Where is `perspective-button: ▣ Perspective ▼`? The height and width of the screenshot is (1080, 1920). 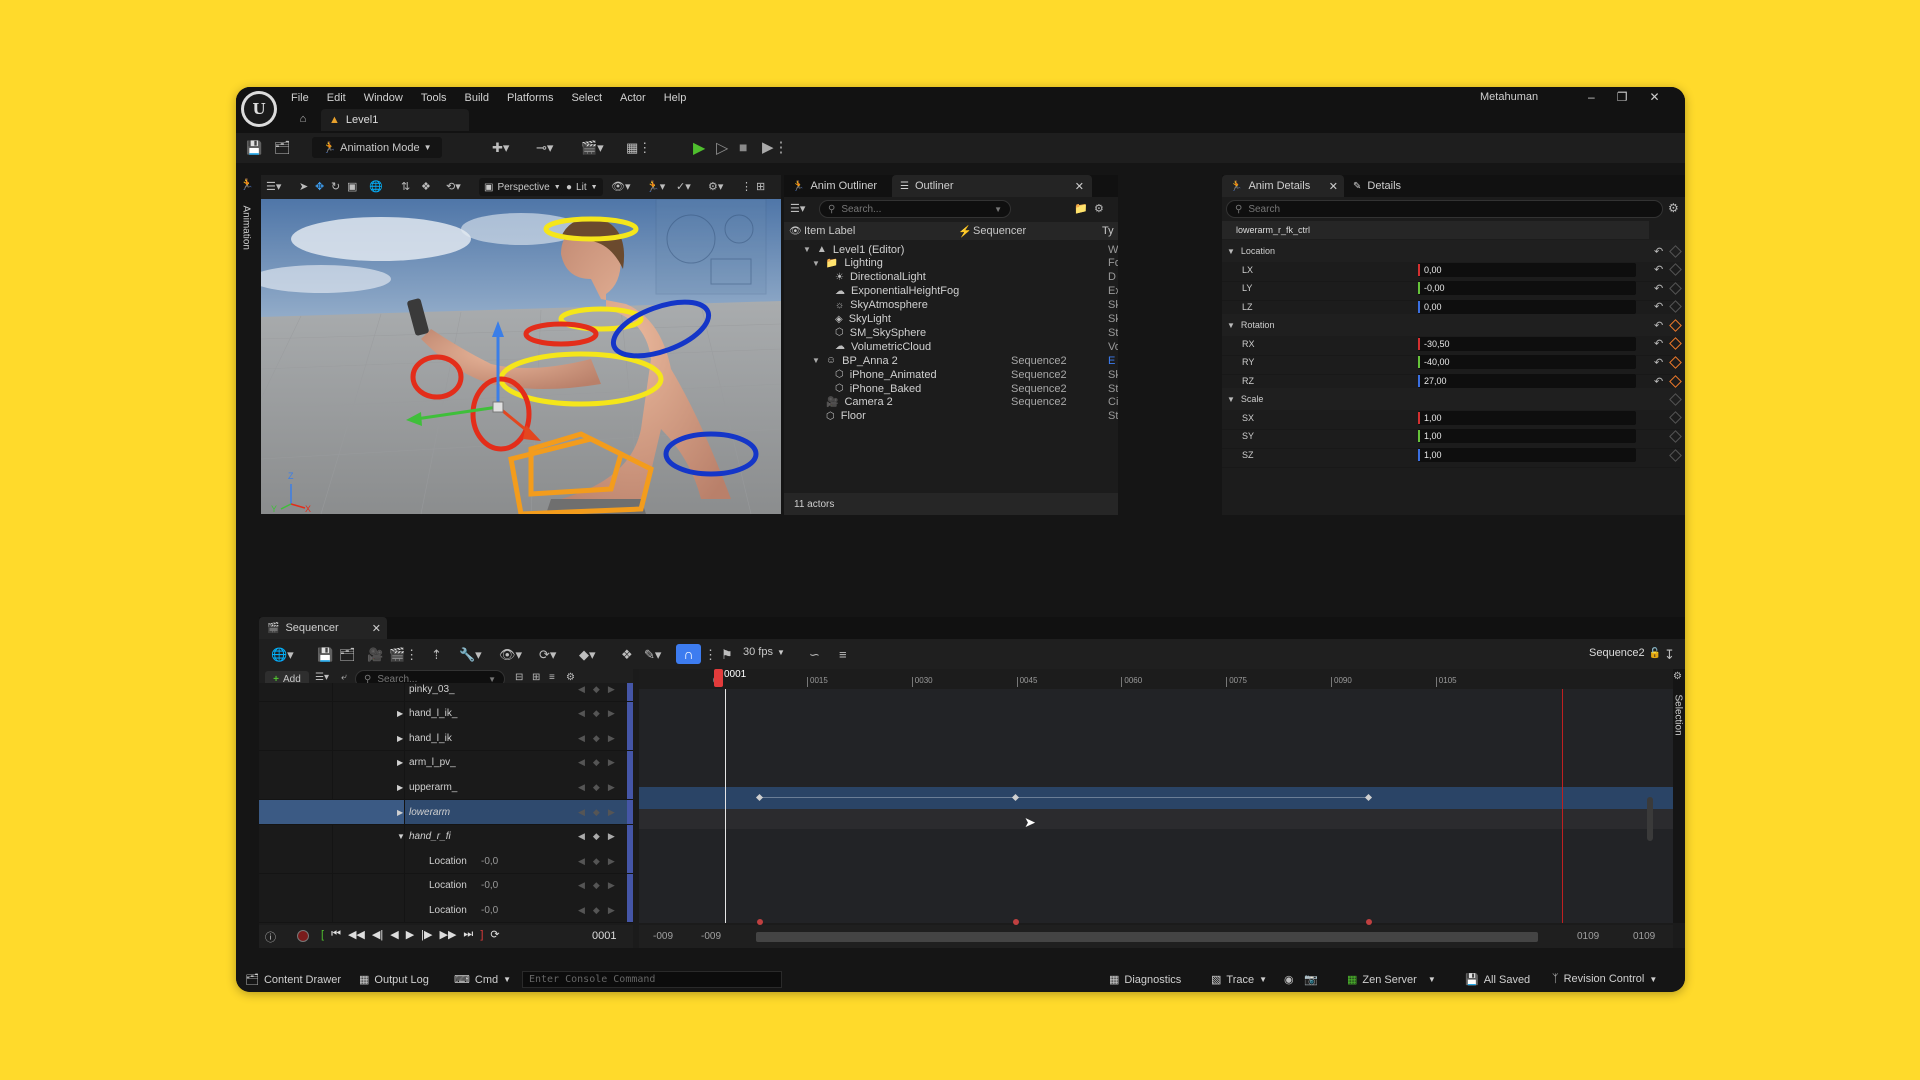
perspective-button: ▣ Perspective ▼ is located at coordinates (522, 187).